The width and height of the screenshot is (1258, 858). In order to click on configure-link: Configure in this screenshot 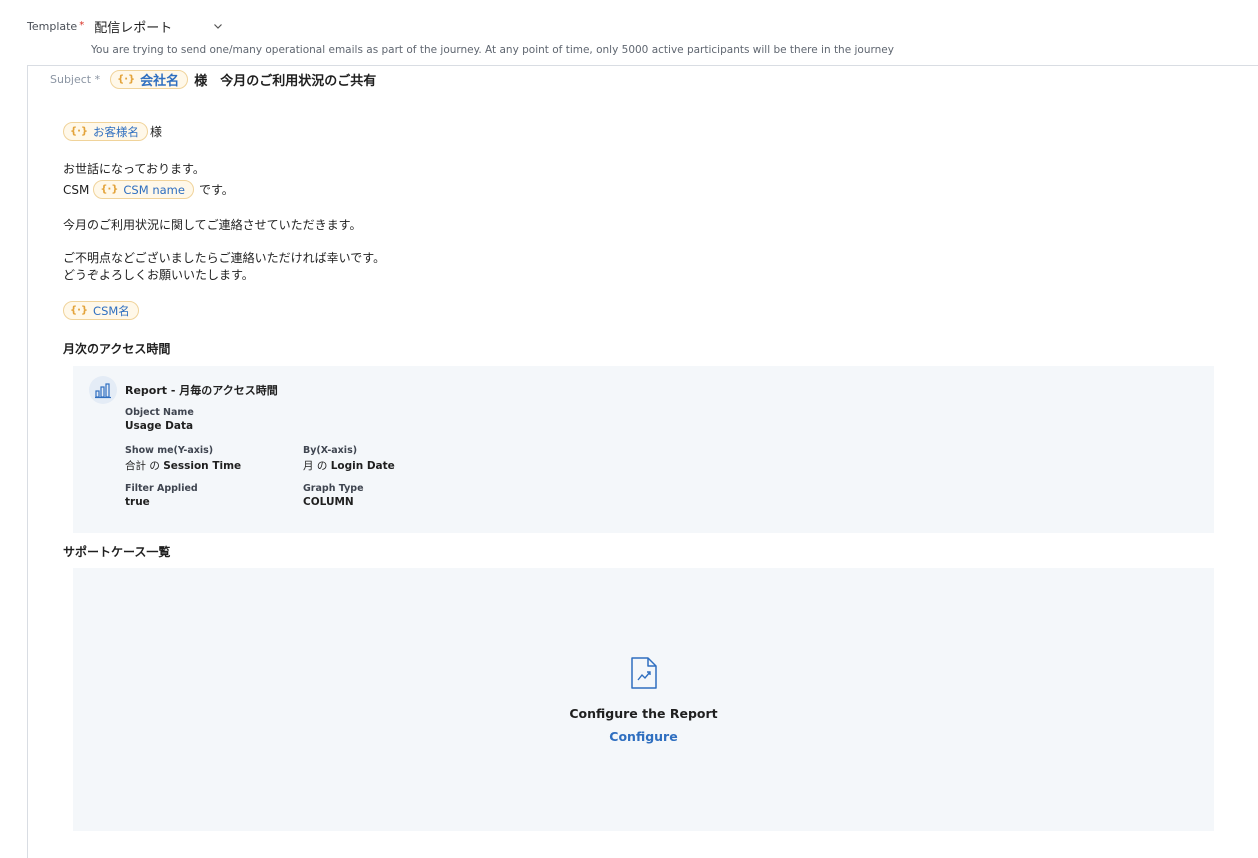, I will do `click(643, 736)`.